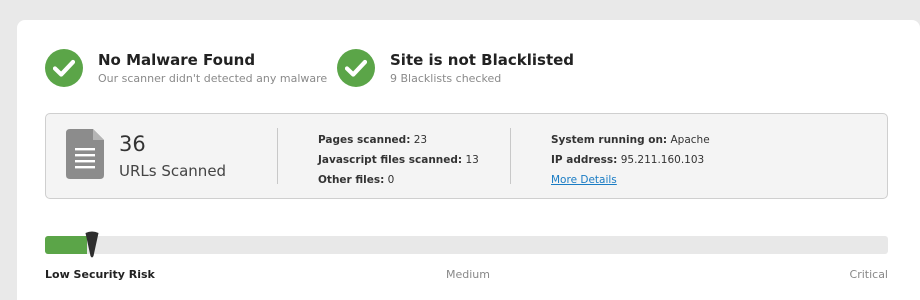  Describe the element at coordinates (468, 274) in the screenshot. I see `risk-label-medium: Medium` at that location.